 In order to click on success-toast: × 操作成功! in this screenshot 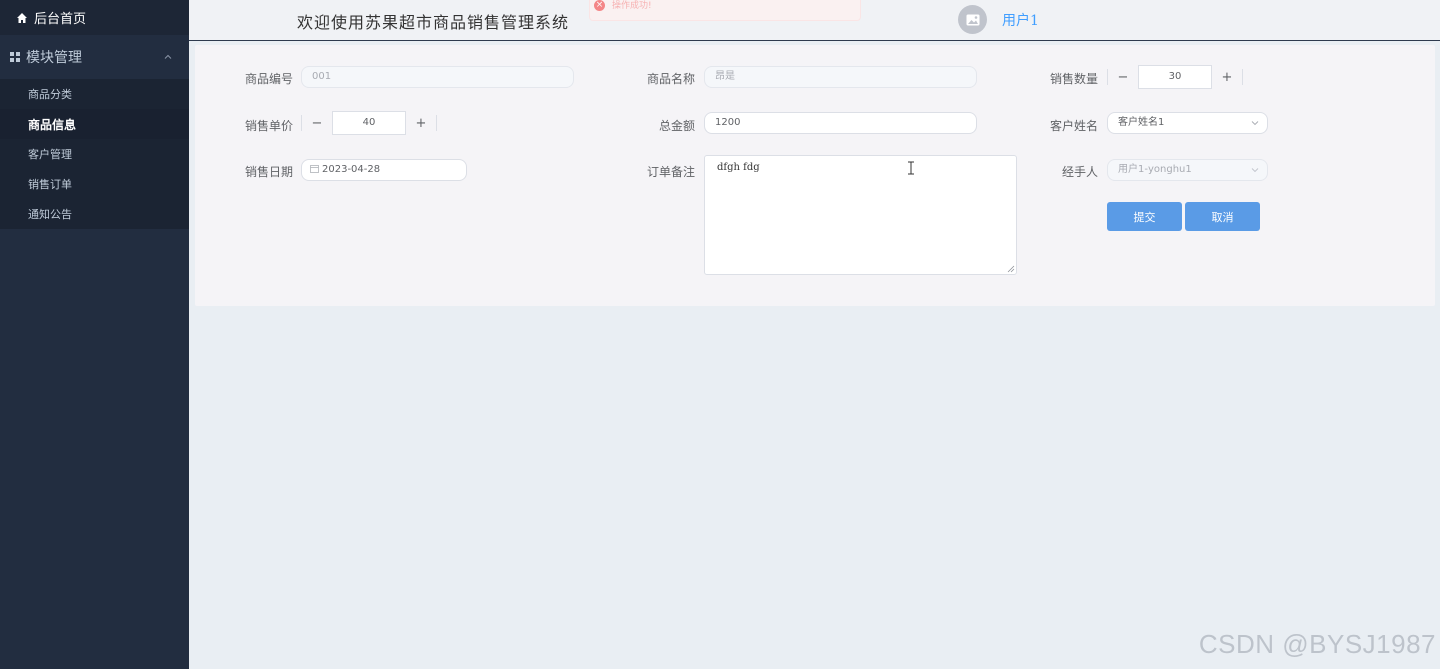, I will do `click(725, 10)`.